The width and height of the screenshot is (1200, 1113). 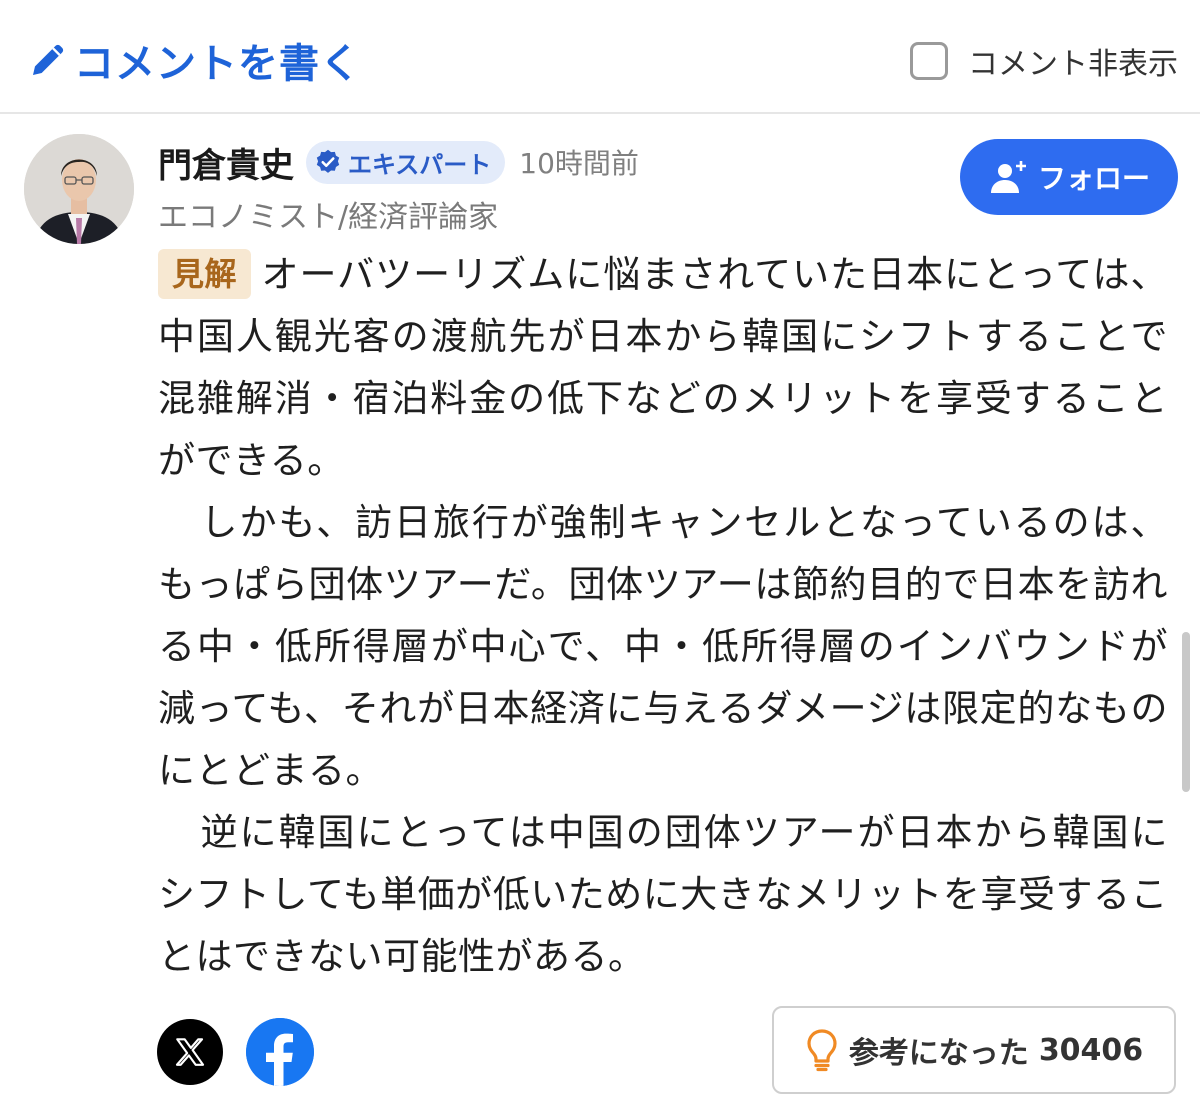 I want to click on view-tag: 見解, so click(x=205, y=274).